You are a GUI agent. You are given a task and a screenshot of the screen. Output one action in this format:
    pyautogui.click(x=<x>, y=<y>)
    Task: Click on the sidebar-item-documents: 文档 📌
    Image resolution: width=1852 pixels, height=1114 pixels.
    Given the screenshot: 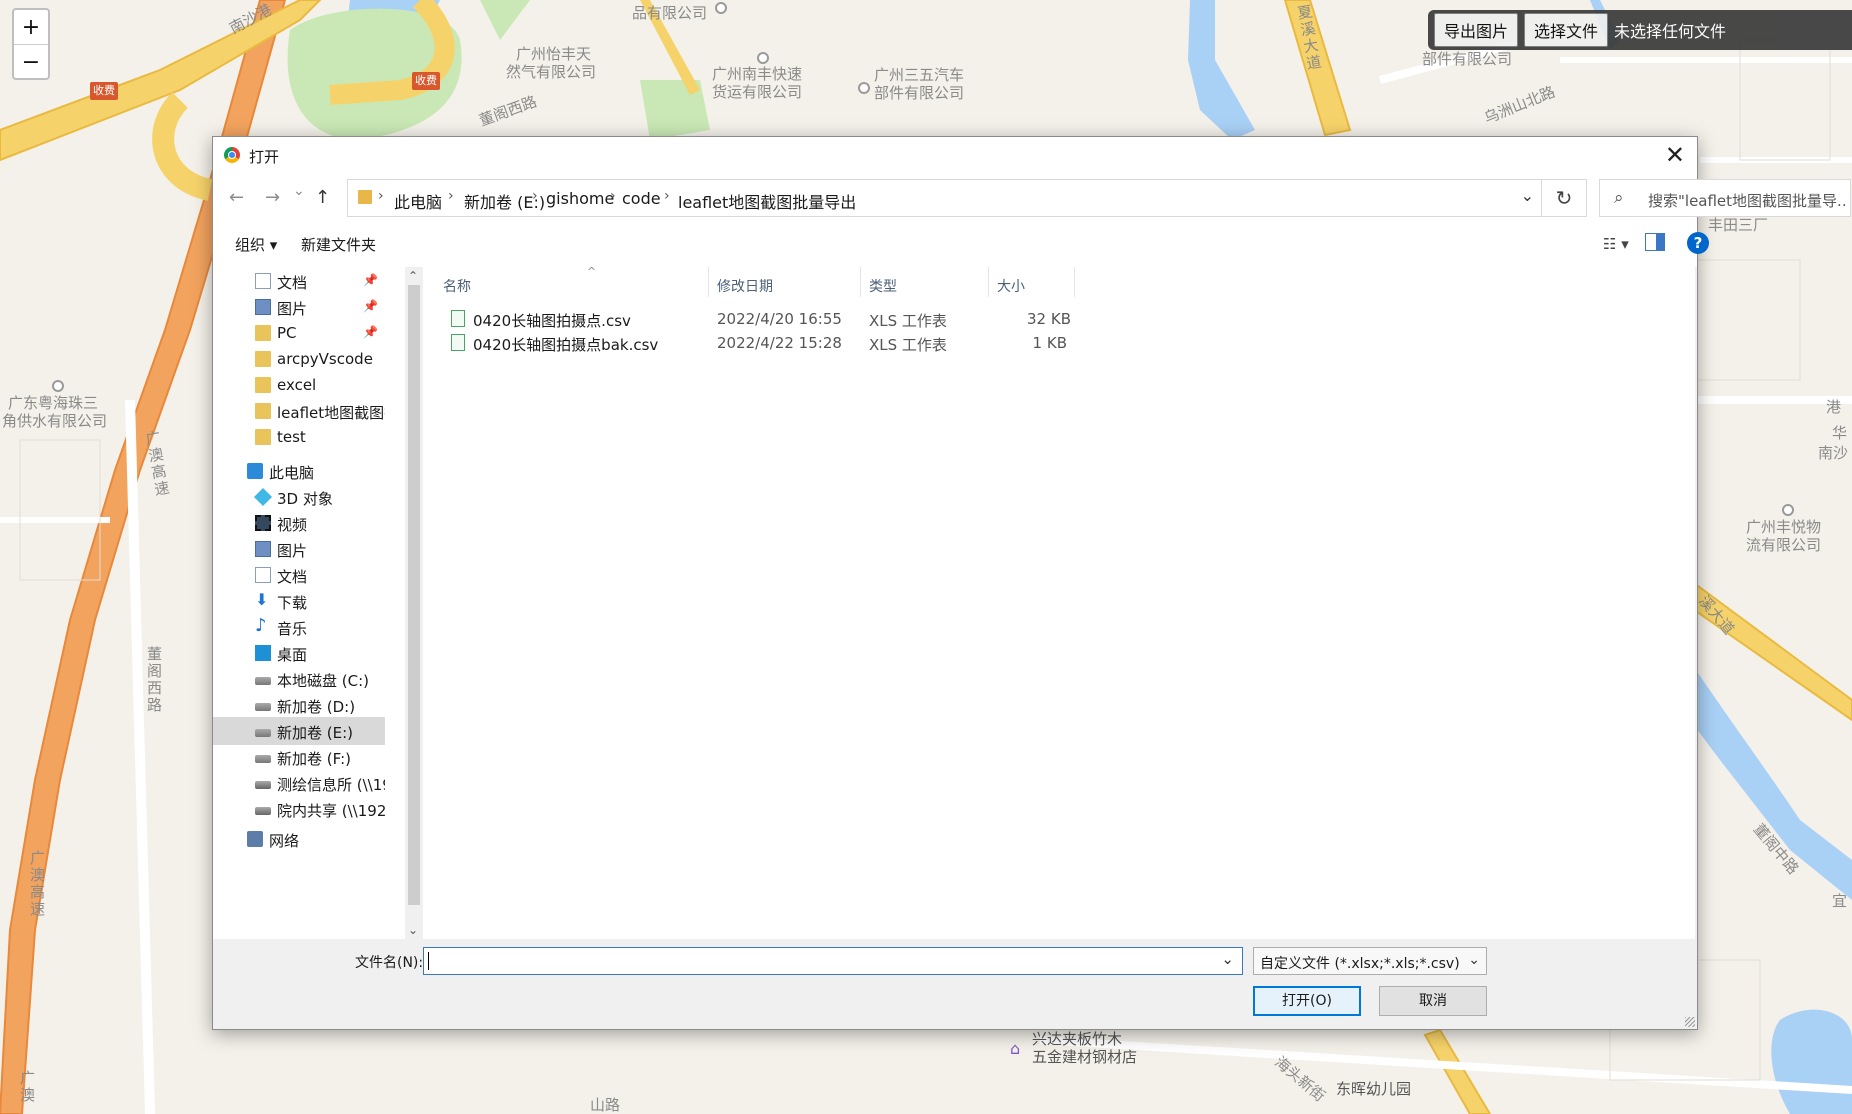 What is the action you would take?
    pyautogui.click(x=299, y=281)
    